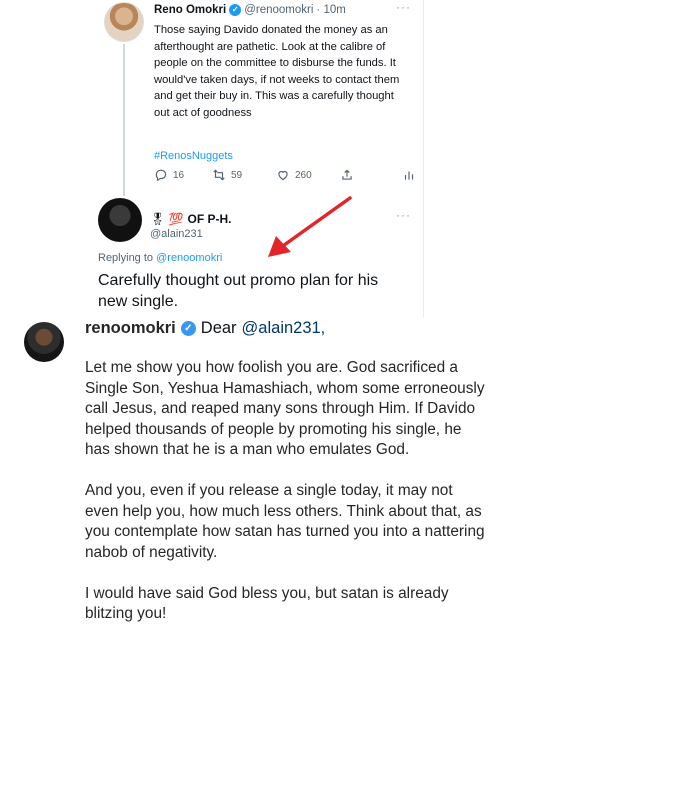 The image size is (676, 792). What do you see at coordinates (167, 219) in the screenshot?
I see `reply-author-prefix: 🎖 💯` at bounding box center [167, 219].